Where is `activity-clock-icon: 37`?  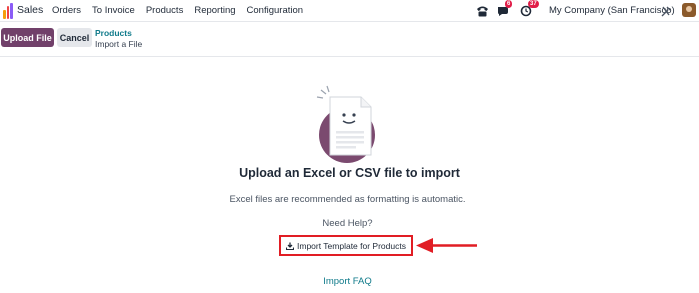
activity-clock-icon: 37 is located at coordinates (529, 9).